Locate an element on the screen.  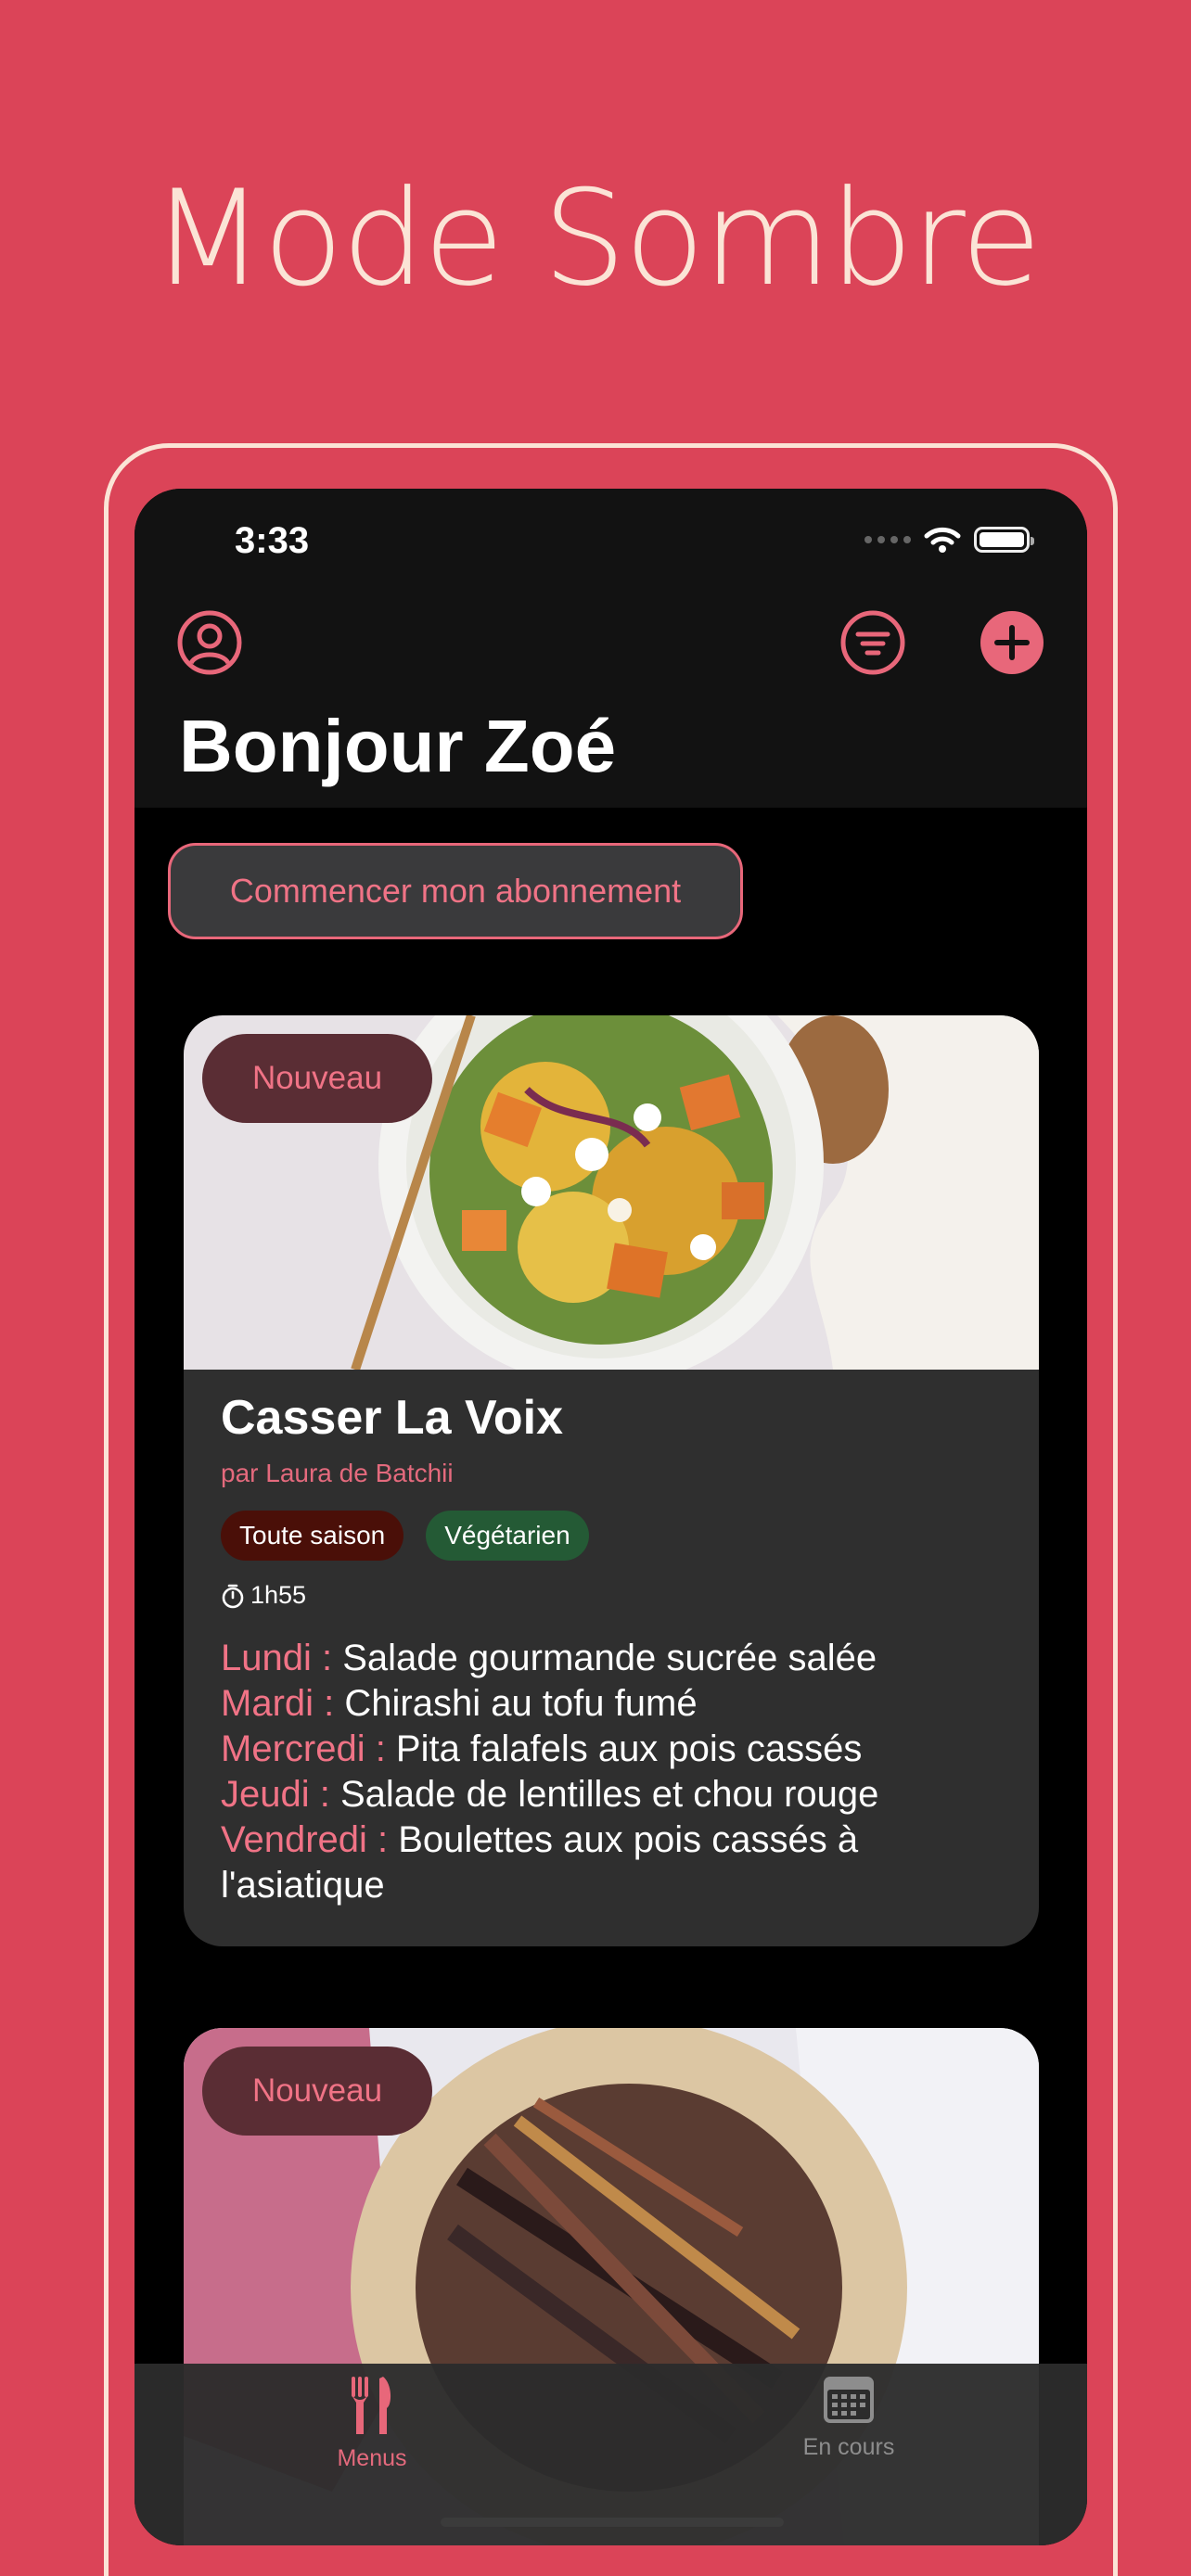
tab-in-progress: En cours is located at coordinates (849, 2418).